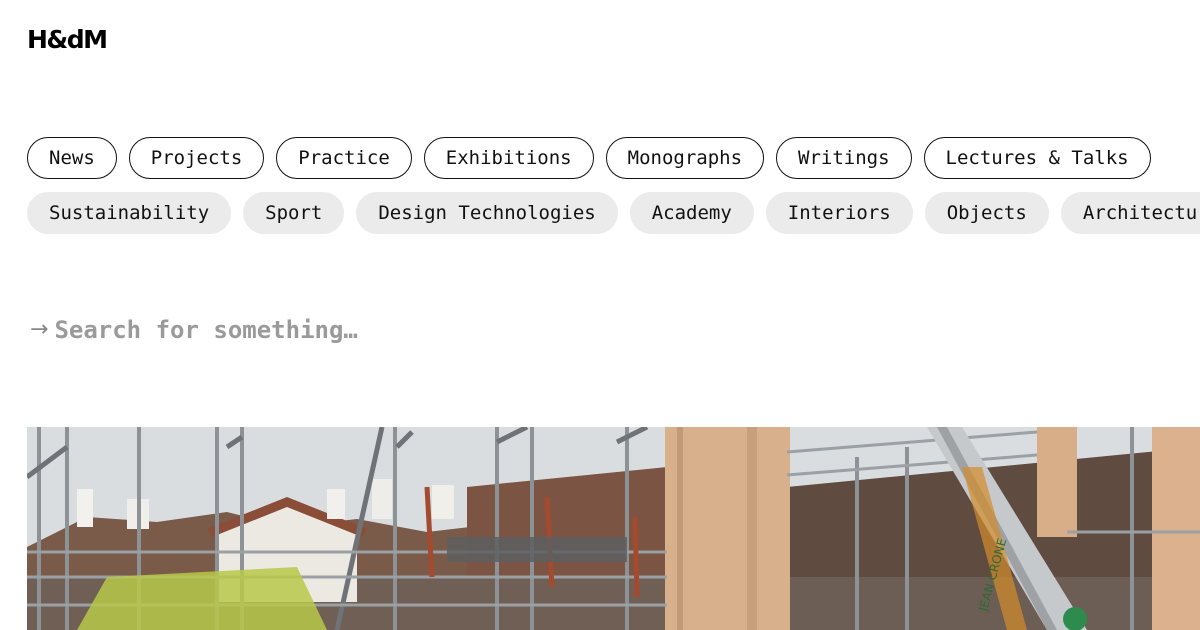 This screenshot has height=630, width=1200. I want to click on tag-chip-academy: Academy, so click(691, 213).